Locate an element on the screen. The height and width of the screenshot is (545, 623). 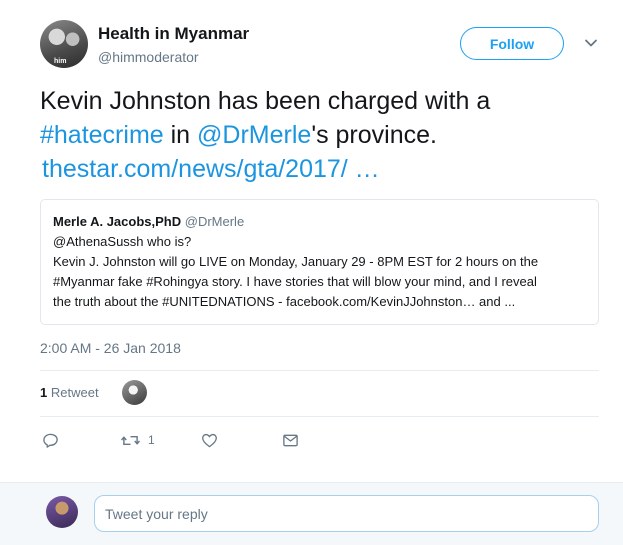
author-avatar: him is located at coordinates (64, 44).